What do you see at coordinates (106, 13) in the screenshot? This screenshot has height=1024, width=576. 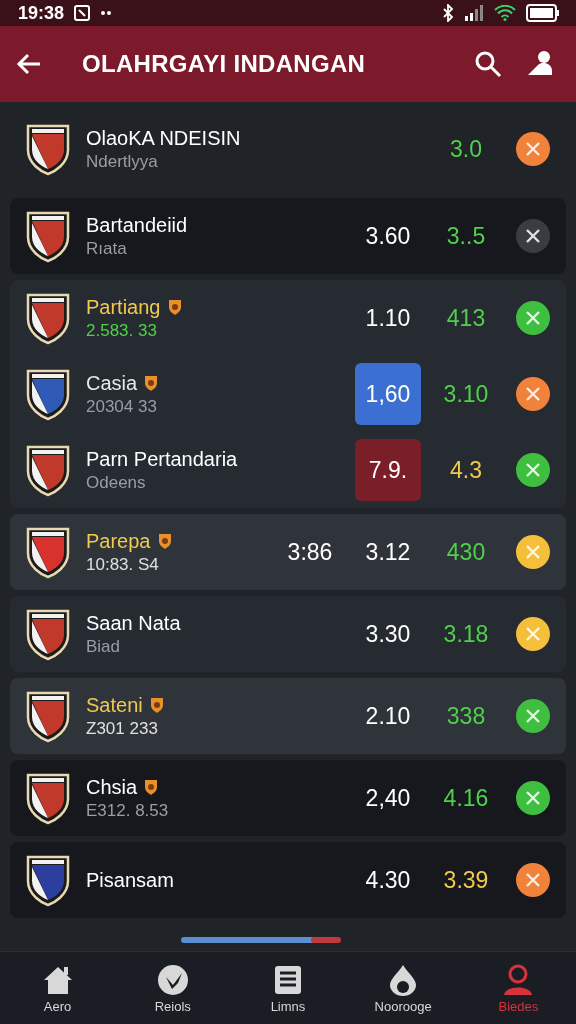 I see `more-icon` at bounding box center [106, 13].